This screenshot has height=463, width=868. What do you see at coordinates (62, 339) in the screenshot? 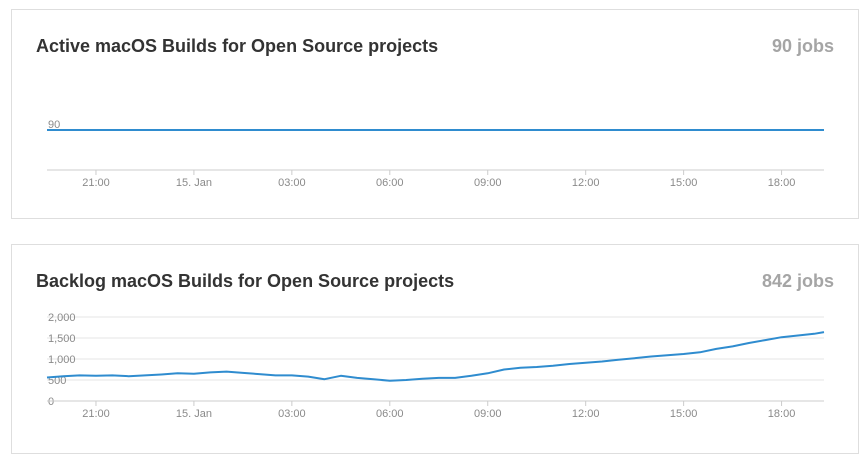
I see `y-tick-label: 1,500` at bounding box center [62, 339].